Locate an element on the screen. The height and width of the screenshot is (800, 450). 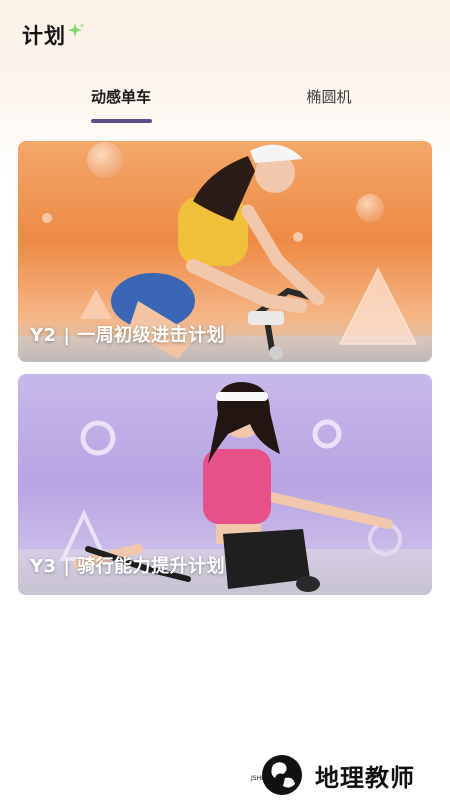
watermark-text: 地理教师 is located at coordinates (365, 777).